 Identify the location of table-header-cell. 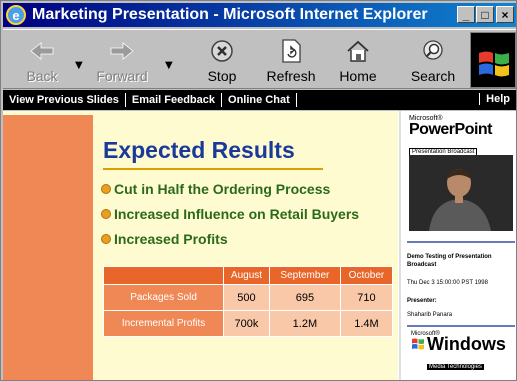
(163, 275).